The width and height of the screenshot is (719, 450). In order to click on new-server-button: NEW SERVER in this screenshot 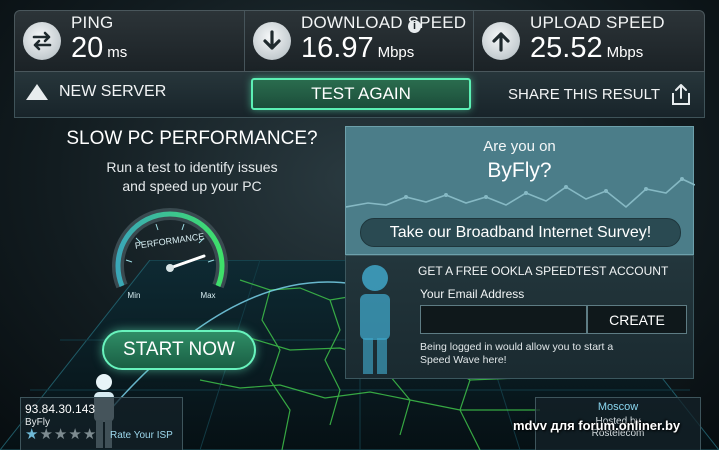, I will do `click(95, 92)`.